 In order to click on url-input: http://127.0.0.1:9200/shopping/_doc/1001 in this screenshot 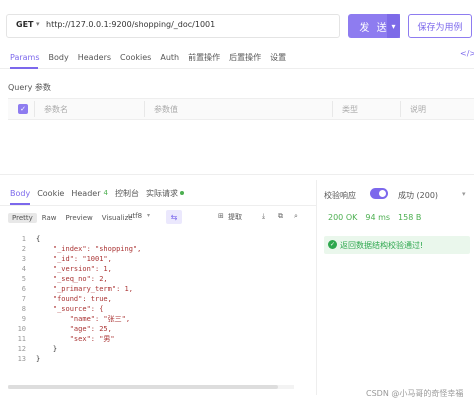, I will do `click(130, 24)`.